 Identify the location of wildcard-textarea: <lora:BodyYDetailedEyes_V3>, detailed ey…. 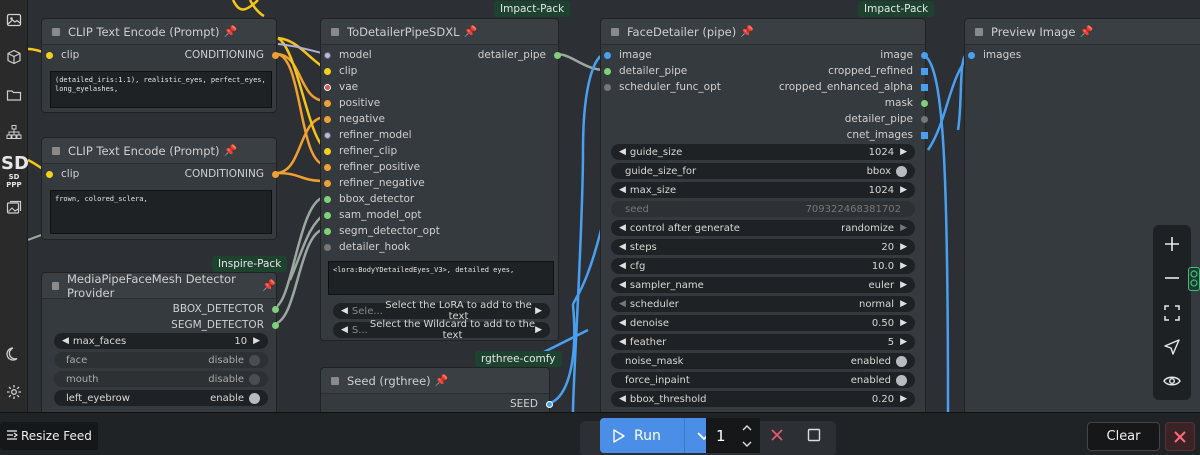
(441, 278).